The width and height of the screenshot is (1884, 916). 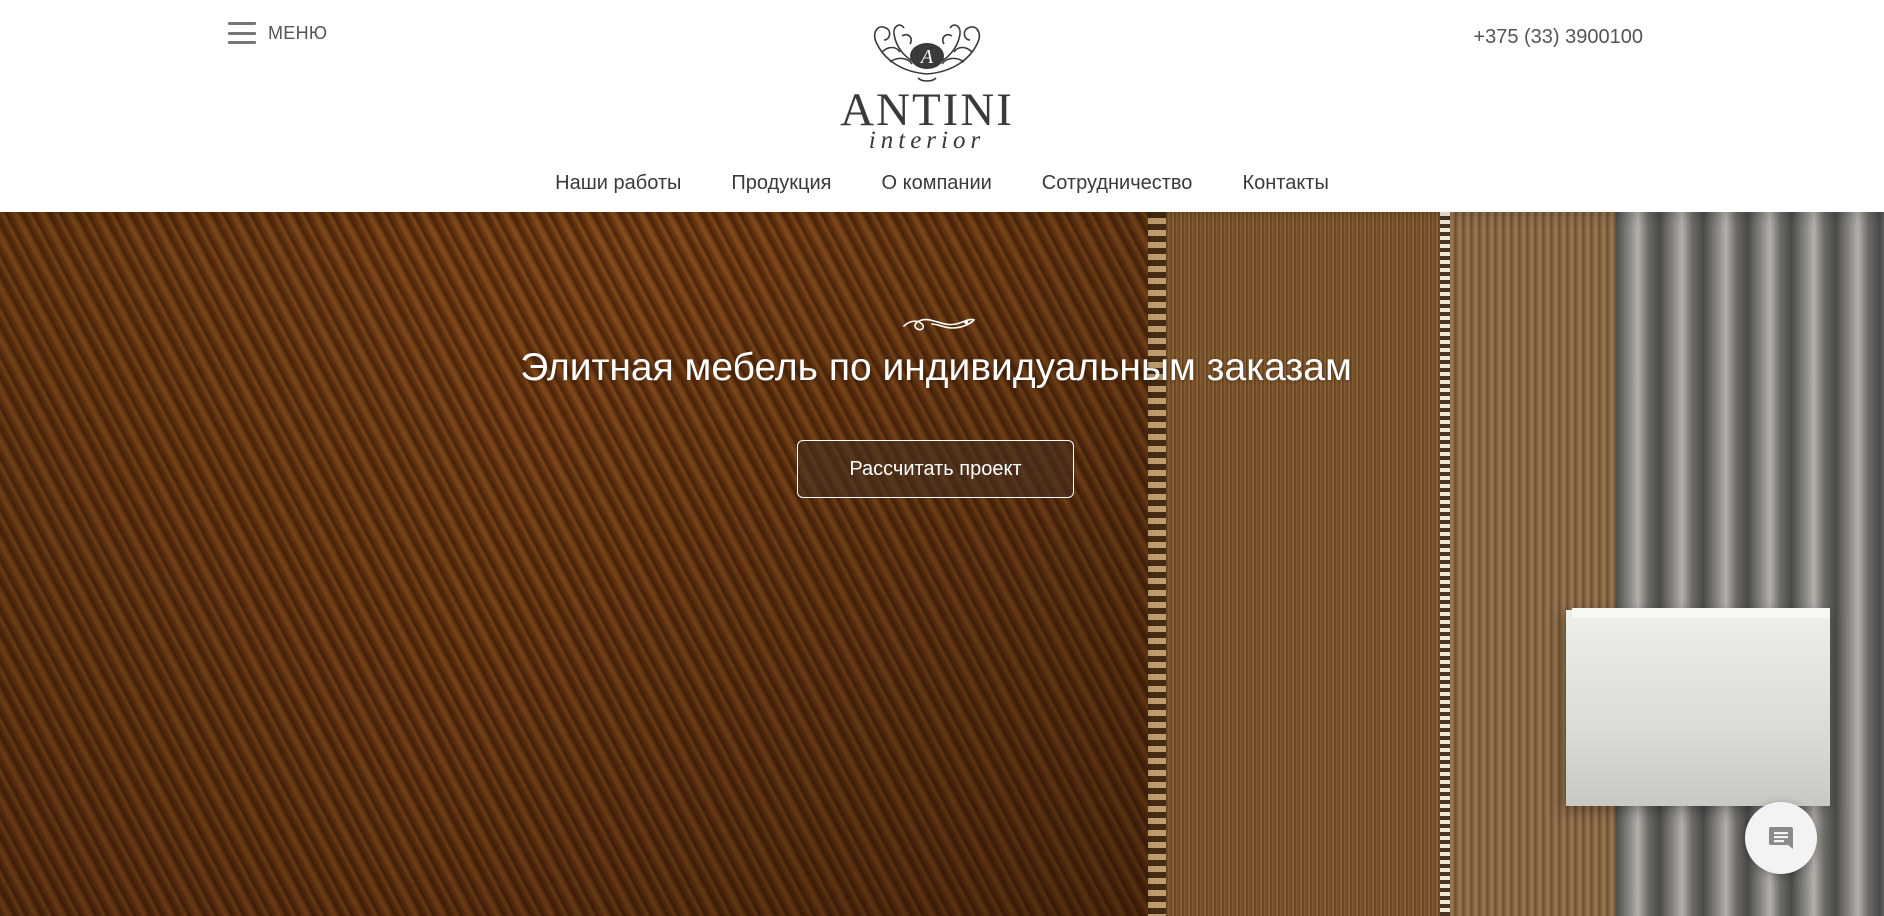 What do you see at coordinates (242, 33) in the screenshot?
I see `hamburger-menu-icon` at bounding box center [242, 33].